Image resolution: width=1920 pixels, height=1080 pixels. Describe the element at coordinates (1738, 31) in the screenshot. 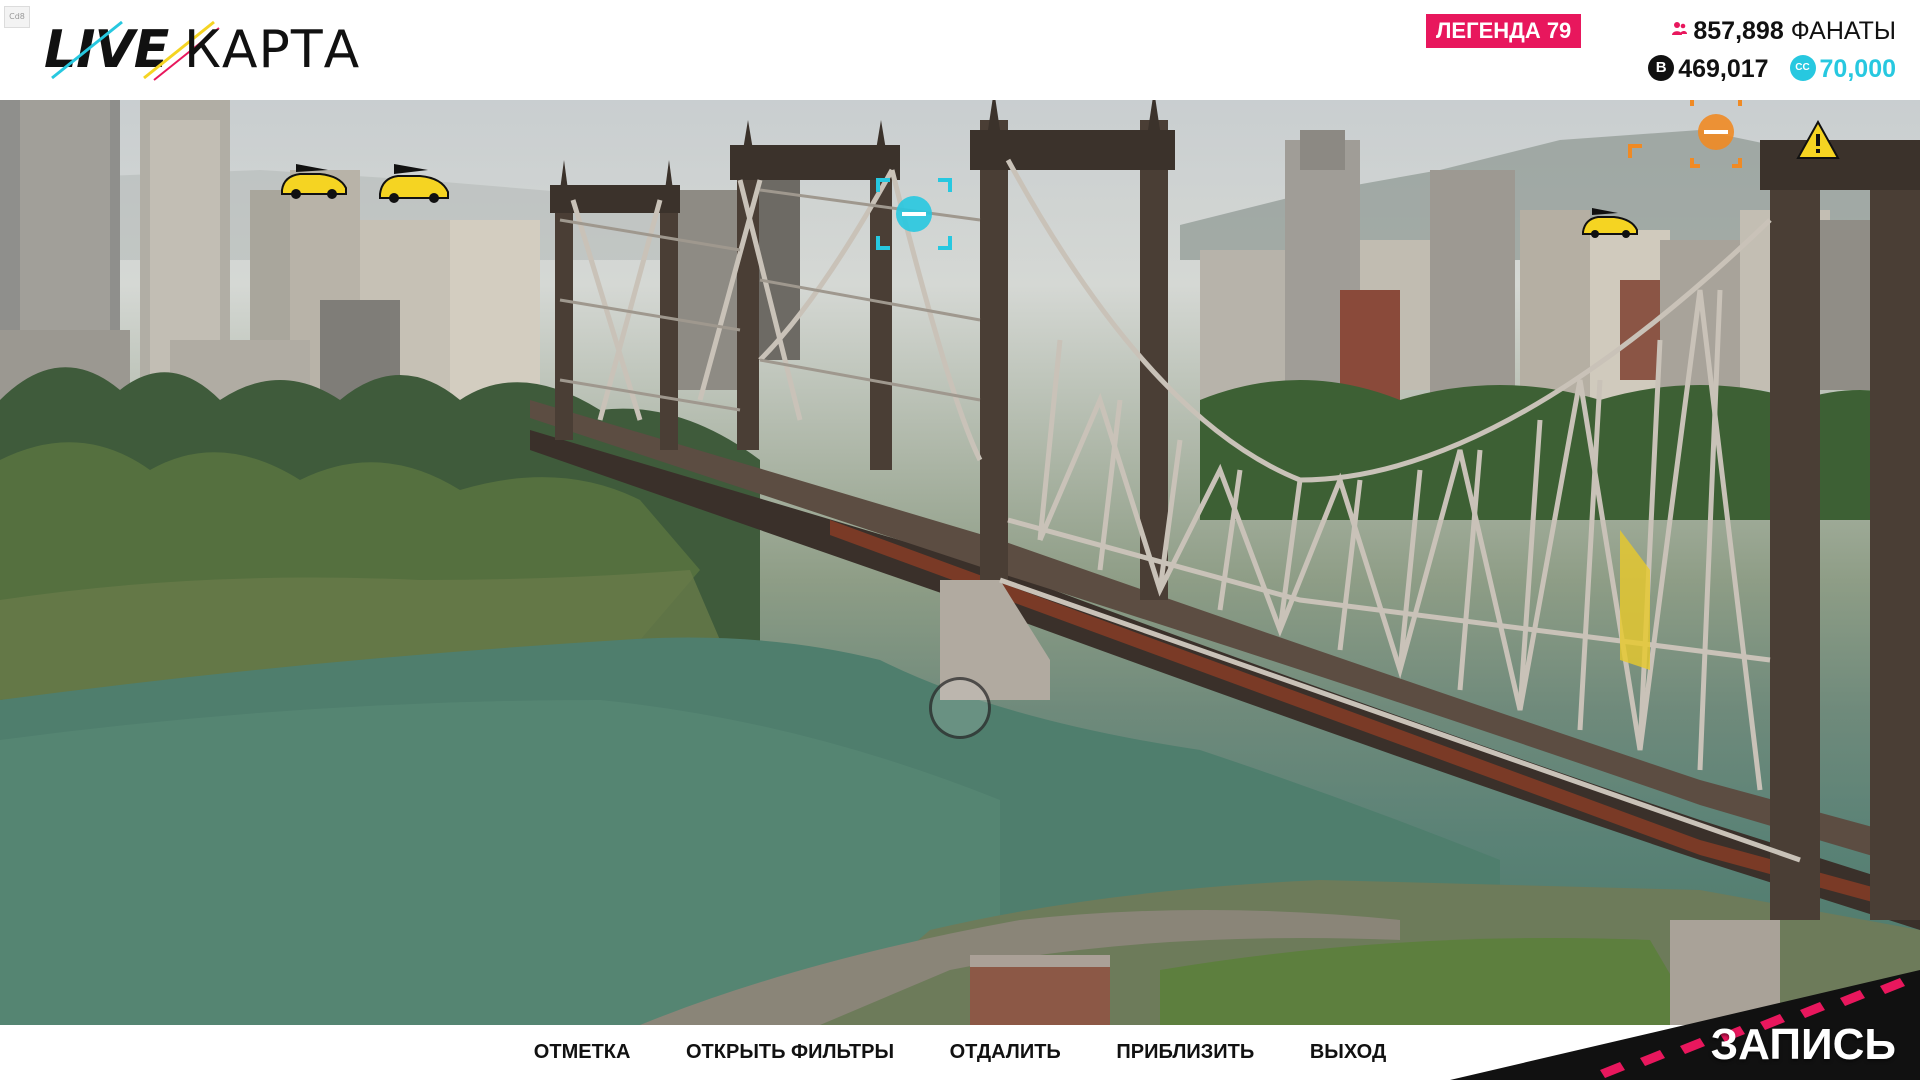

I see `fans-value: 857,898` at that location.